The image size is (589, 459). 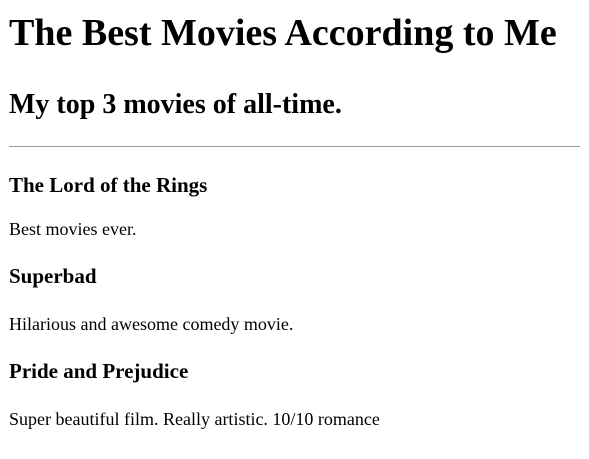 What do you see at coordinates (99, 371) in the screenshot?
I see `movie-title: Pride and Prejudice` at bounding box center [99, 371].